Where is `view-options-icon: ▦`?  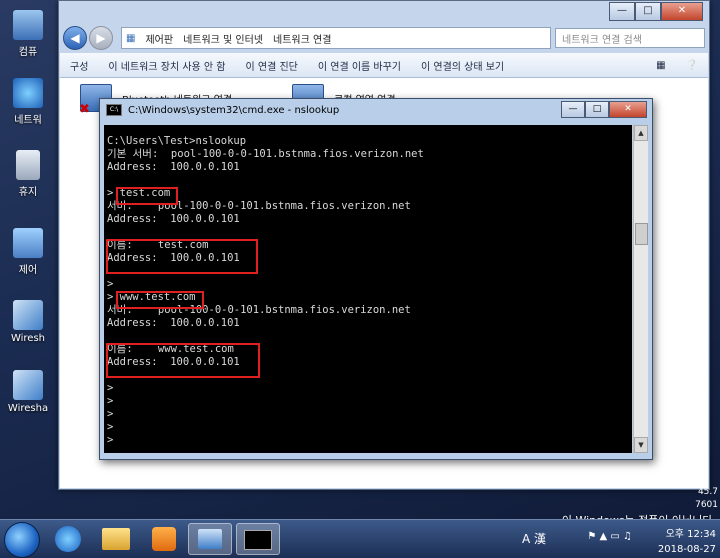
view-options-icon: ▦ is located at coordinates (660, 65).